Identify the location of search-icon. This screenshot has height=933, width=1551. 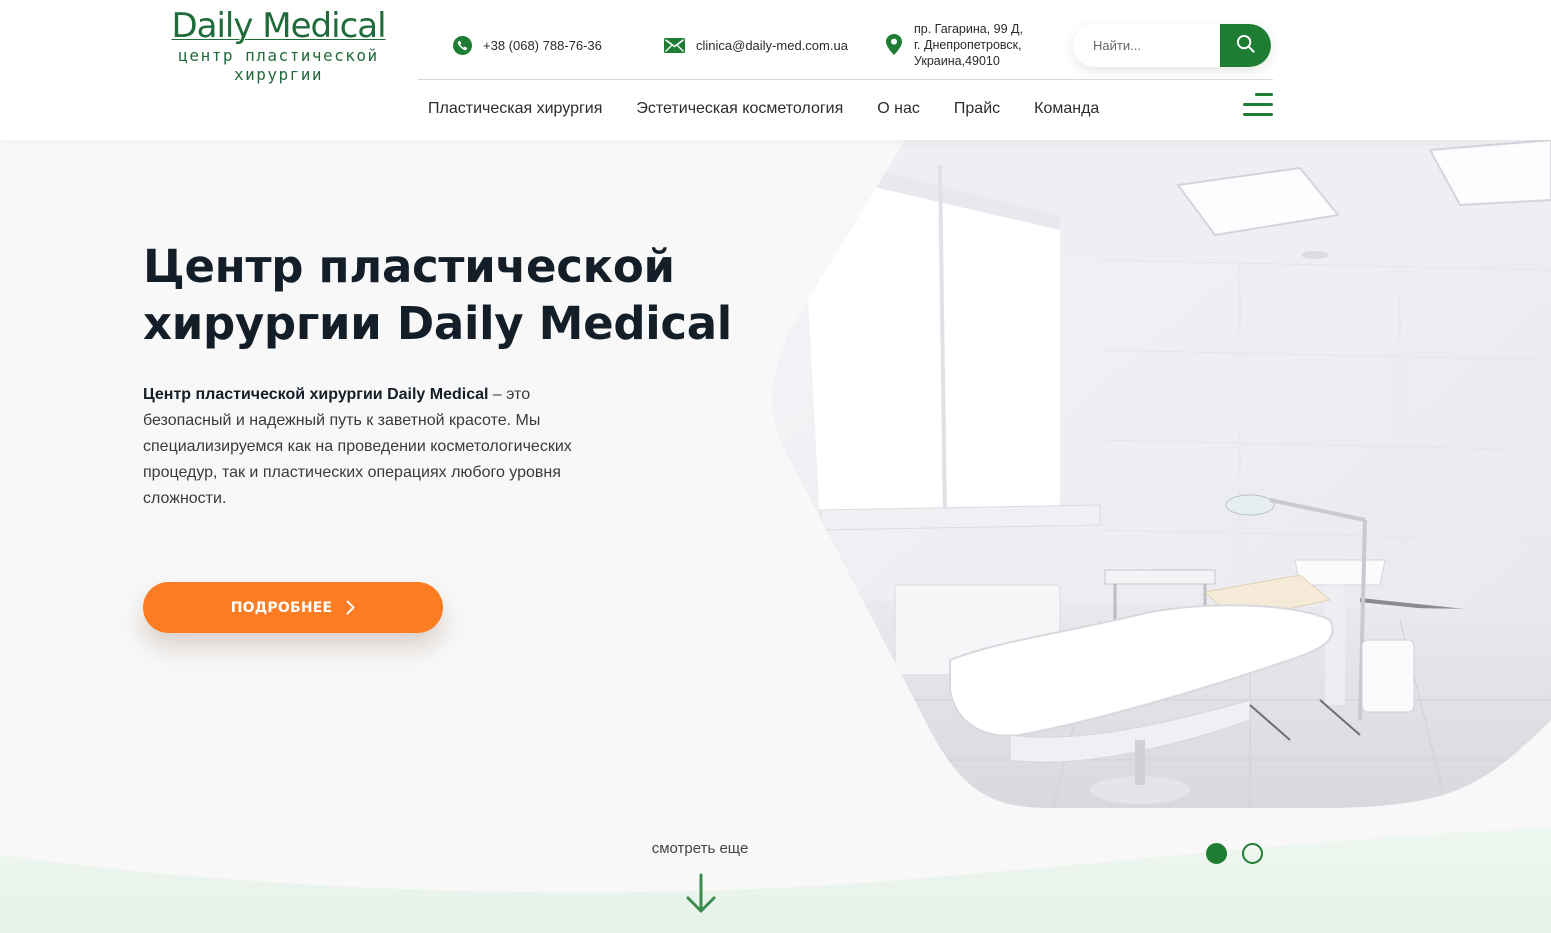
(1245, 46).